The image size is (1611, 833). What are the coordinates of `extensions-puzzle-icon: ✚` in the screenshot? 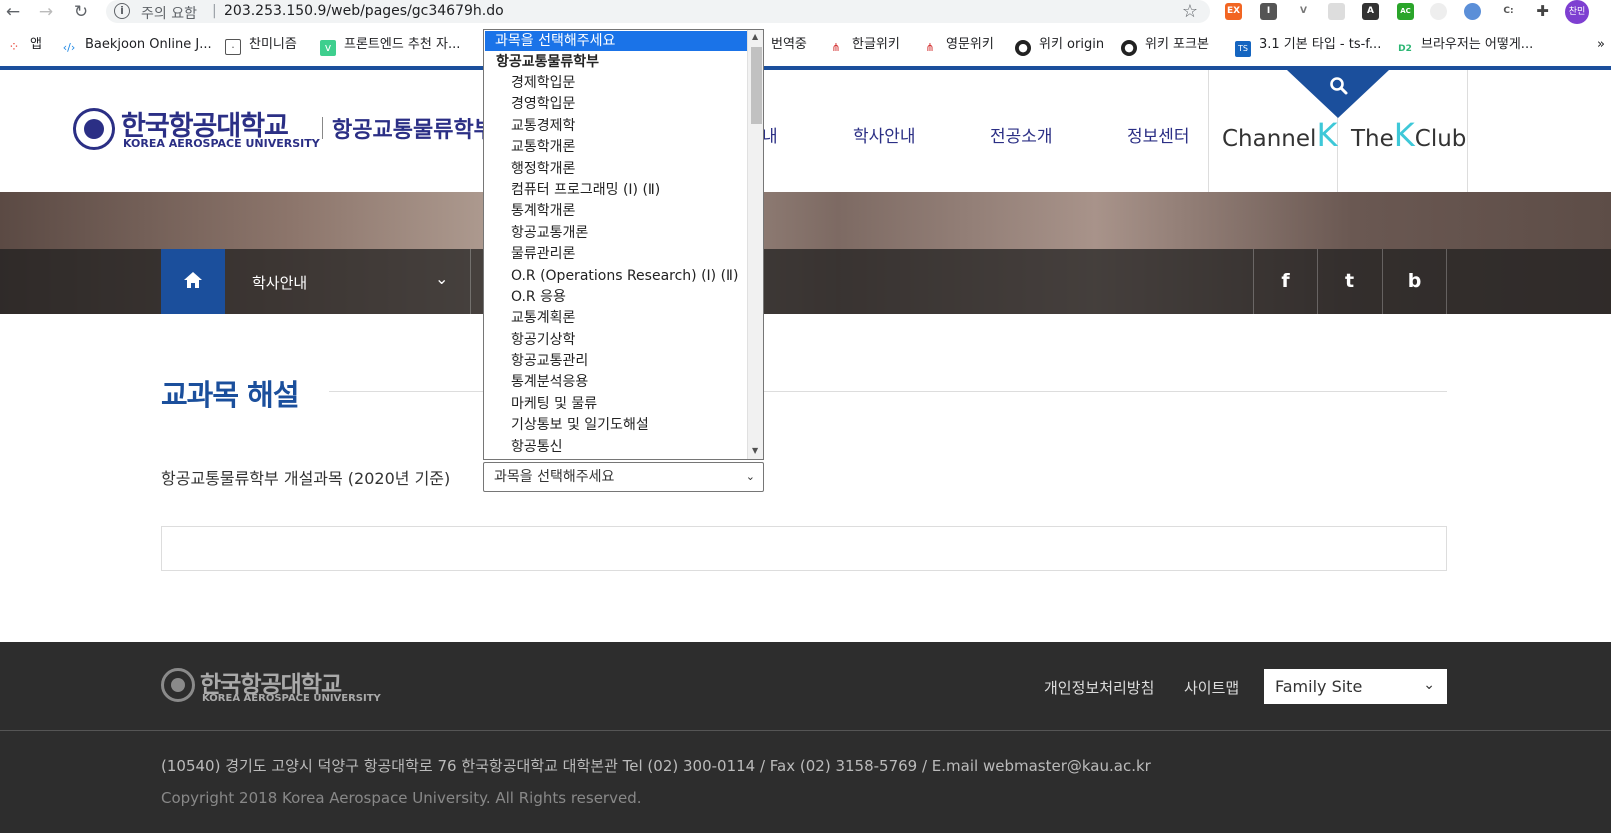 It's located at (1542, 11).